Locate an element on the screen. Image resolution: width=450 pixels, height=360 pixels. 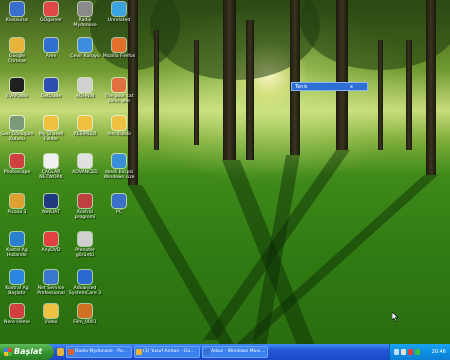
tray-volume-icon is located at coordinates (403, 352).